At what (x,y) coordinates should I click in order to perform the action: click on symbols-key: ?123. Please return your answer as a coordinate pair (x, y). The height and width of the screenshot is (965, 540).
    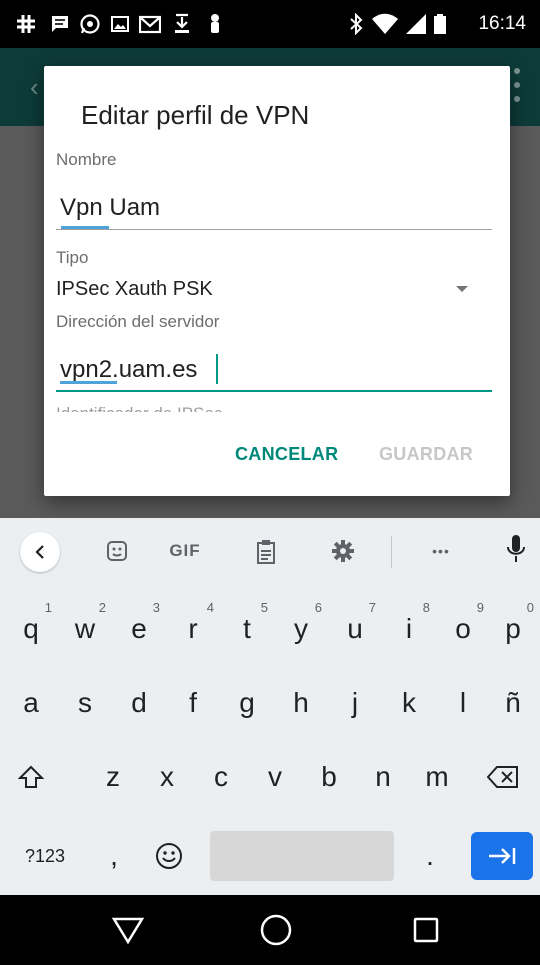
    Looking at the image, I should click on (45, 856).